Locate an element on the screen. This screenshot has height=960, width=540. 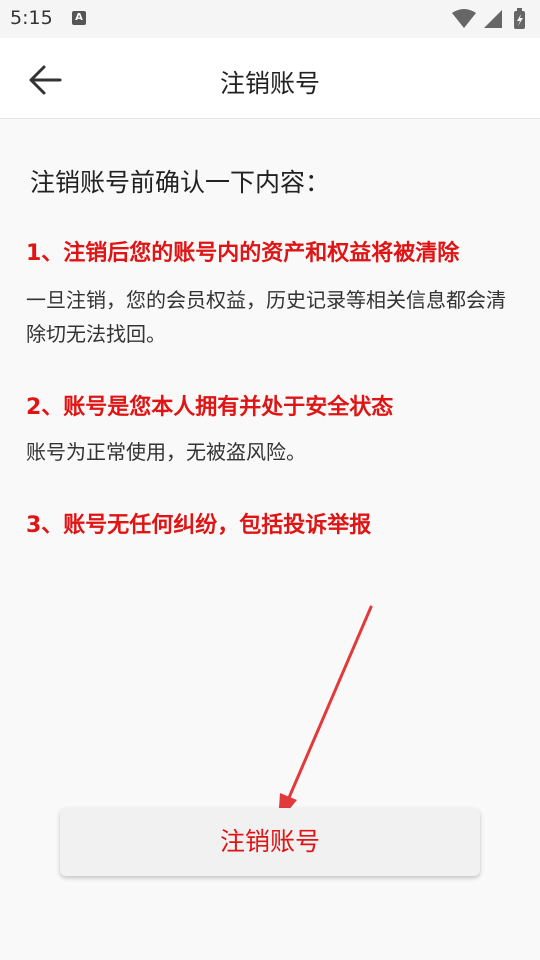
page-title: 注销账号 is located at coordinates (269, 83).